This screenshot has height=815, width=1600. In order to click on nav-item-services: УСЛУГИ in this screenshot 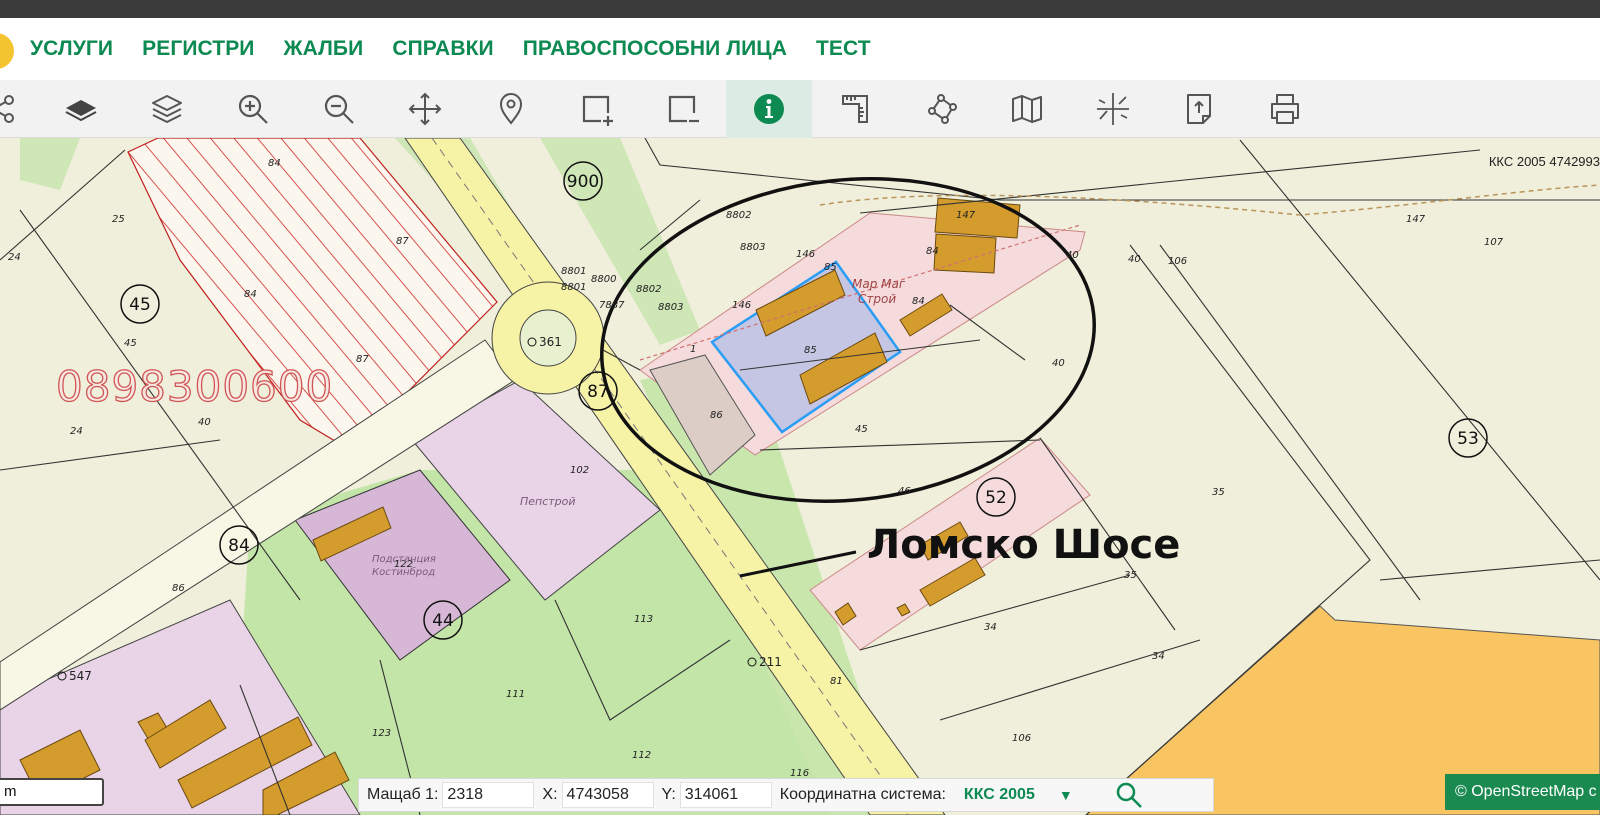, I will do `click(71, 49)`.